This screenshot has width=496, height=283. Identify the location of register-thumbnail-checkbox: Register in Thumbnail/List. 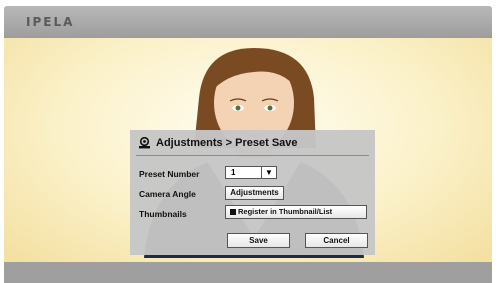
(296, 212).